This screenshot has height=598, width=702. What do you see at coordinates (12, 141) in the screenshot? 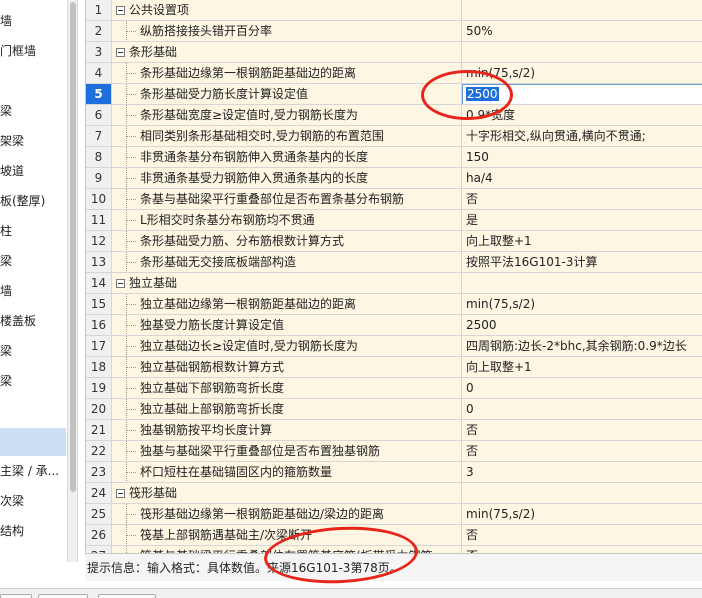
I see `tree-item: 架梁` at bounding box center [12, 141].